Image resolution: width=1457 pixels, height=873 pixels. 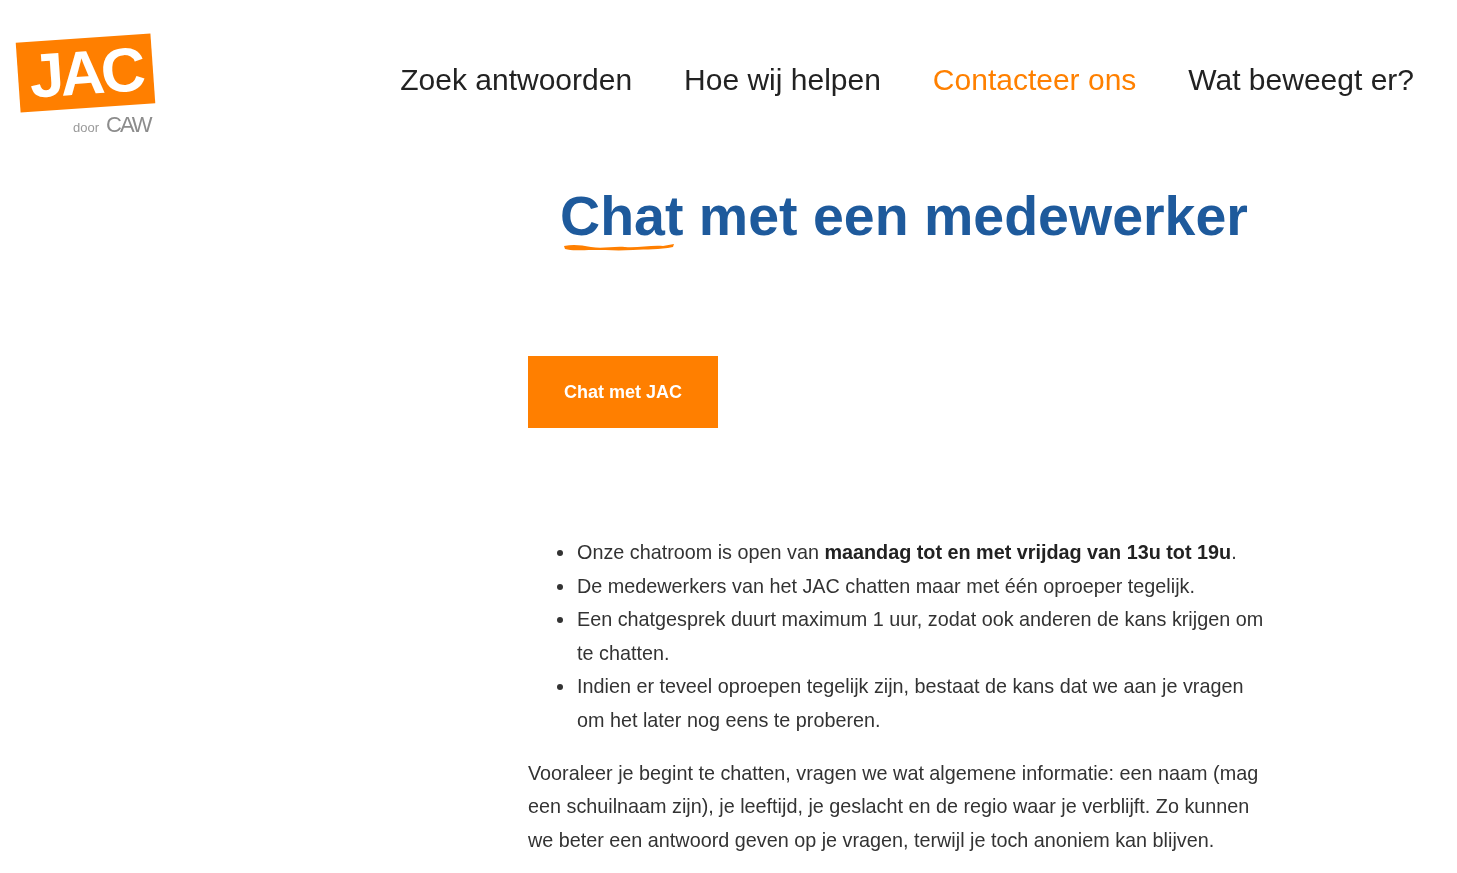 What do you see at coordinates (782, 80) in the screenshot?
I see `nav-link: Hoe wij helpen` at bounding box center [782, 80].